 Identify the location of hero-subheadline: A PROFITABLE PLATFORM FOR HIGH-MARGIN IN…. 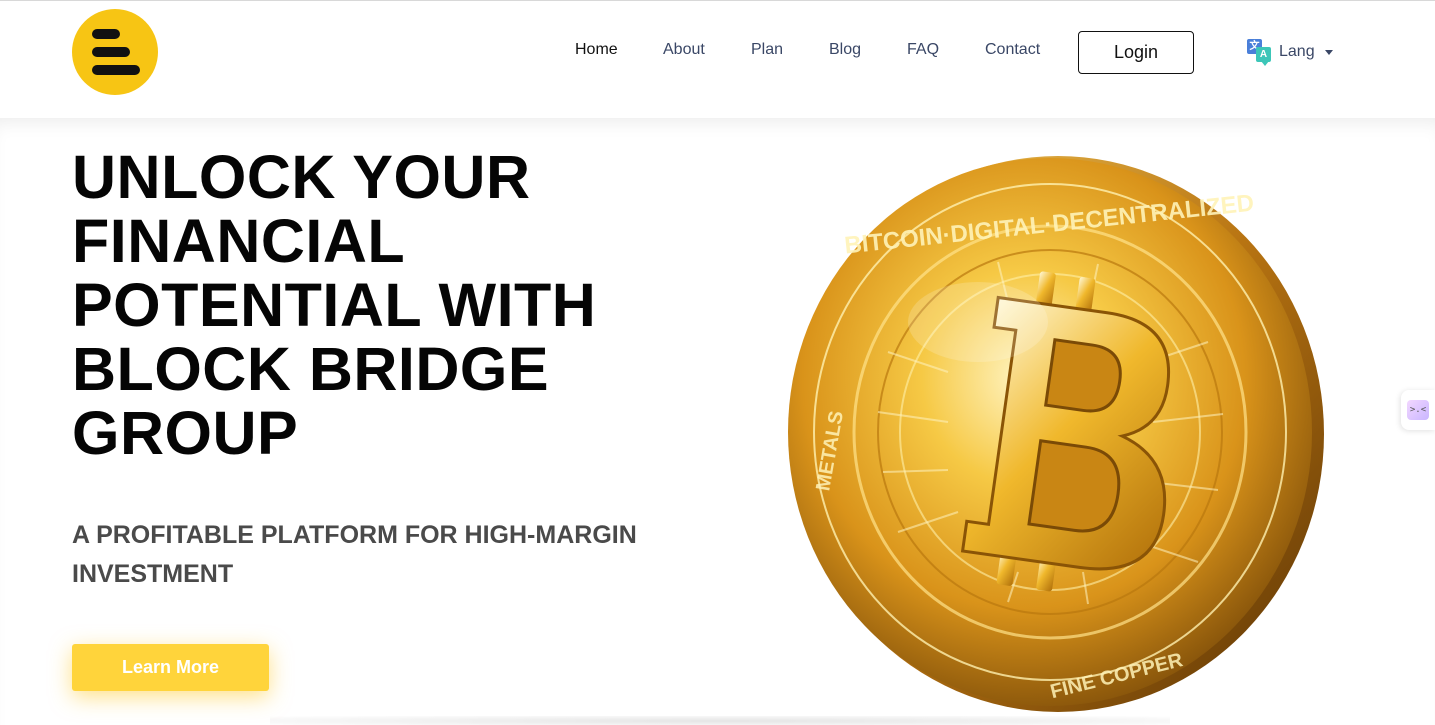
(354, 554).